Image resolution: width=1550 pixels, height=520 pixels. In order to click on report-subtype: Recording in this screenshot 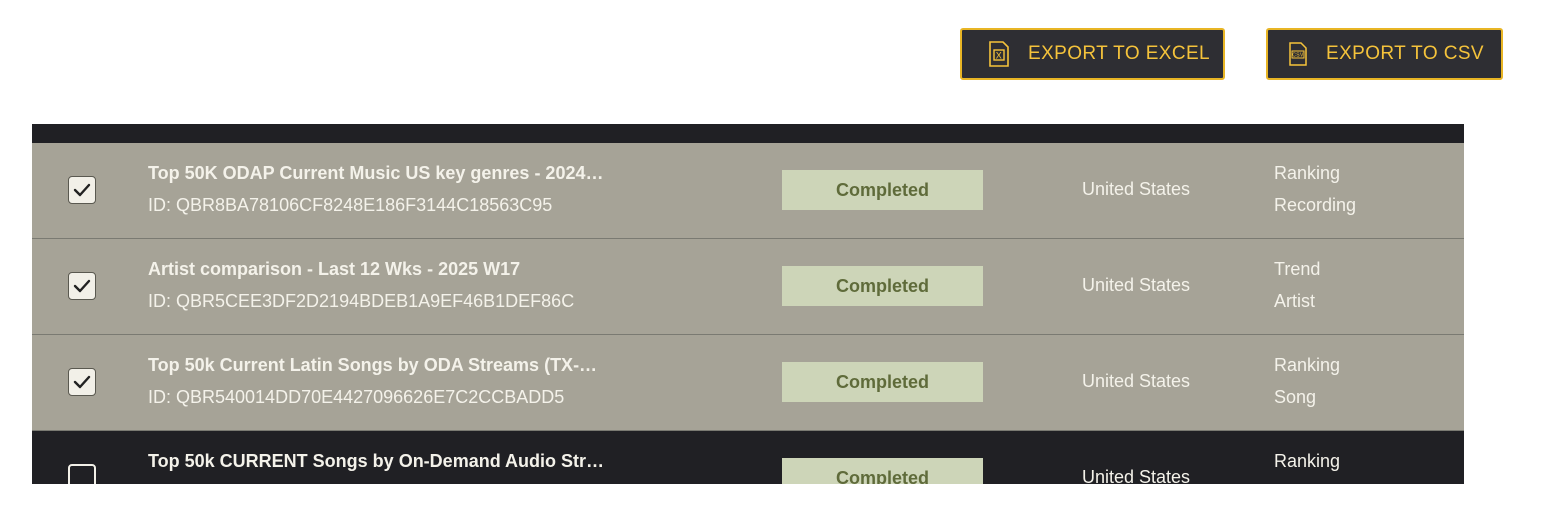, I will do `click(1315, 205)`.